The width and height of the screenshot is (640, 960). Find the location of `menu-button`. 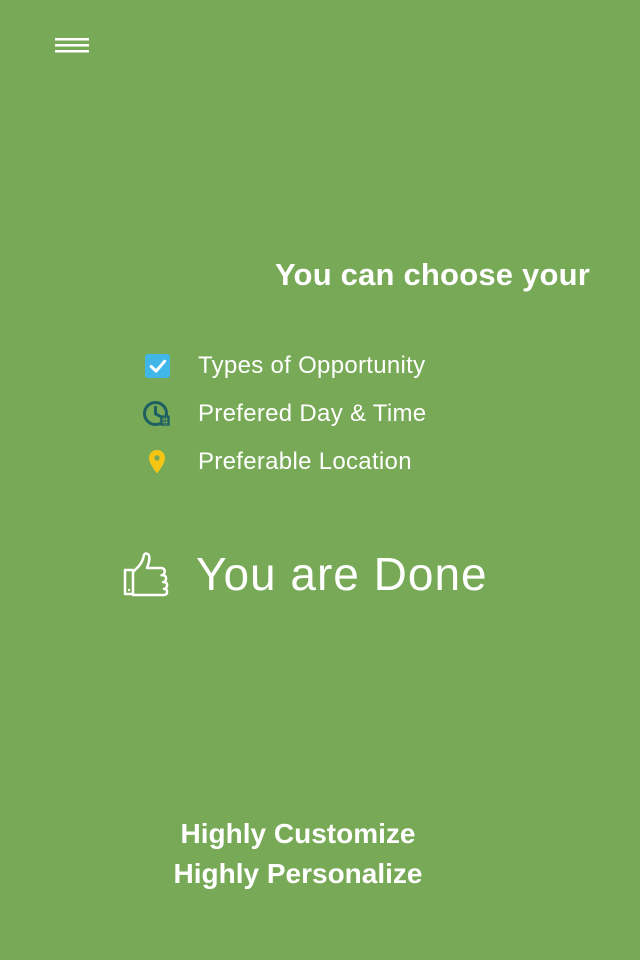

menu-button is located at coordinates (72, 45).